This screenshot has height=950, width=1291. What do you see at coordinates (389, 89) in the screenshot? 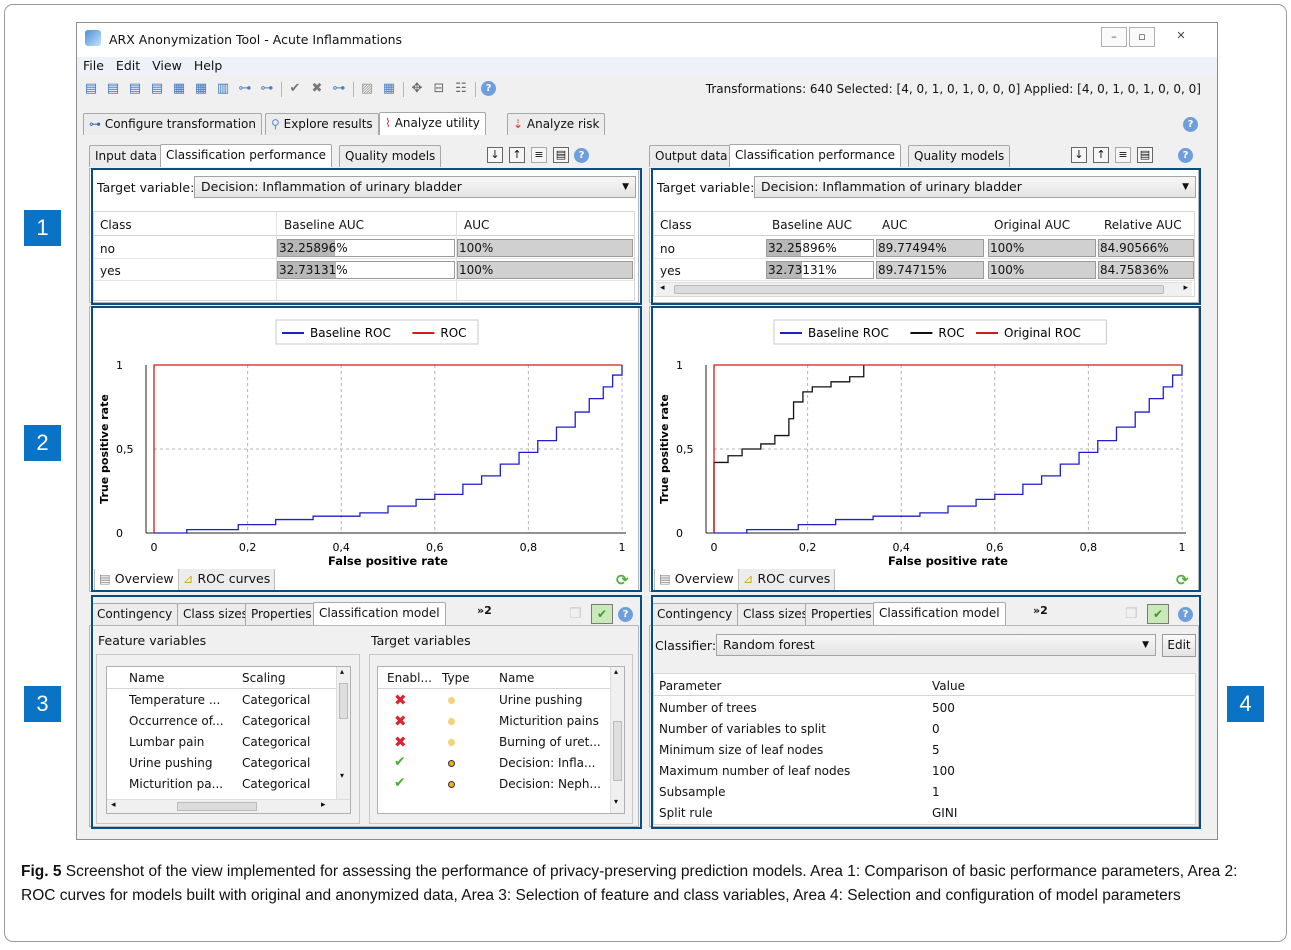
I see `table-view-icon: ▦` at bounding box center [389, 89].